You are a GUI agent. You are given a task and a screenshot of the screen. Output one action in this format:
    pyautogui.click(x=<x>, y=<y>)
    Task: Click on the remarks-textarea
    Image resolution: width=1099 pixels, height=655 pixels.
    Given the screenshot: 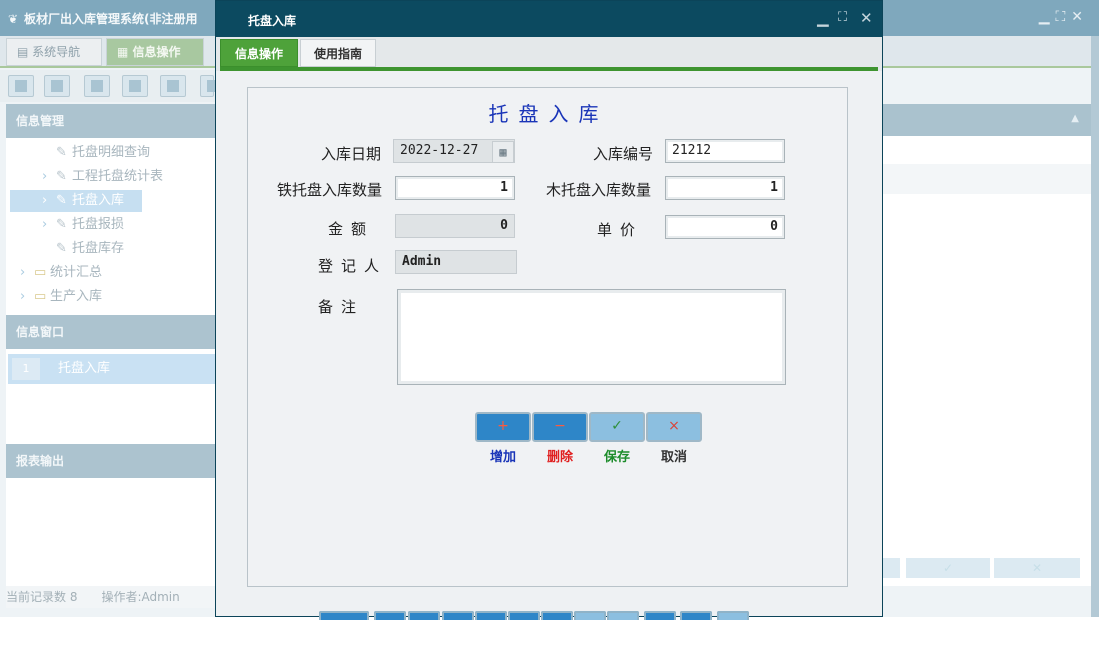 What is the action you would take?
    pyautogui.click(x=591, y=337)
    